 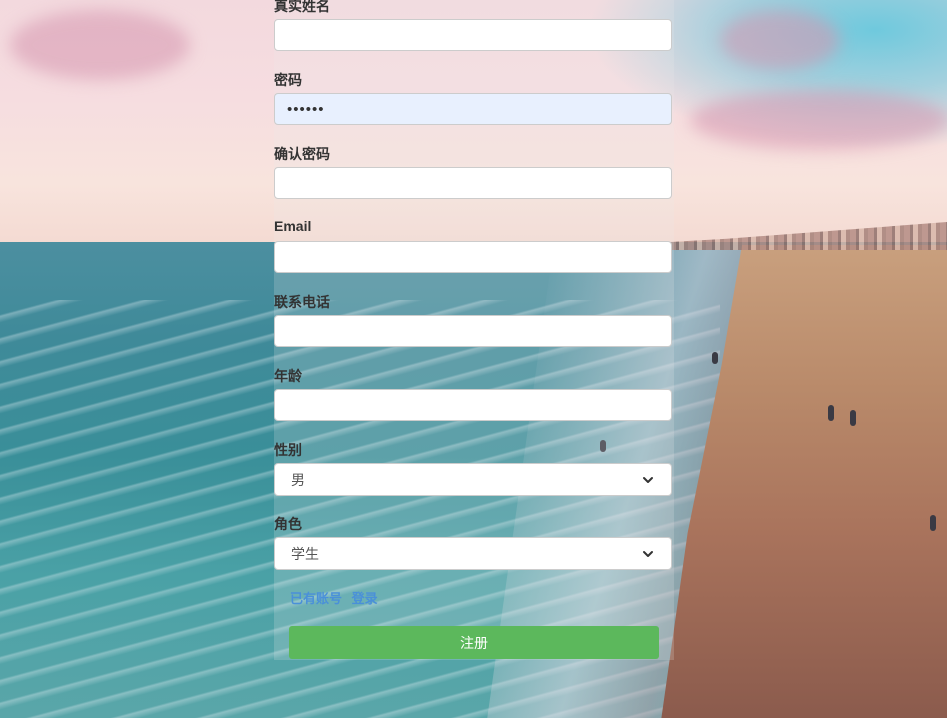 What do you see at coordinates (302, 154) in the screenshot?
I see `confirm-password-label: 确认密码` at bounding box center [302, 154].